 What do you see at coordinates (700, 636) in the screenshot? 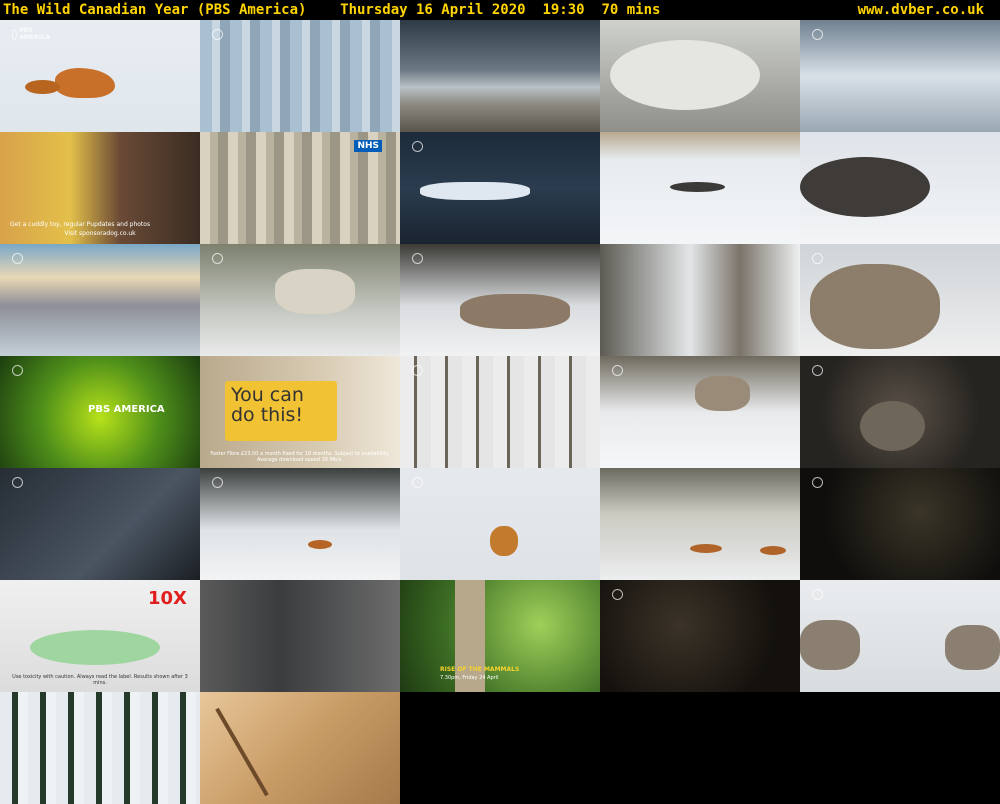
I see `thumbnail-bat-nest` at bounding box center [700, 636].